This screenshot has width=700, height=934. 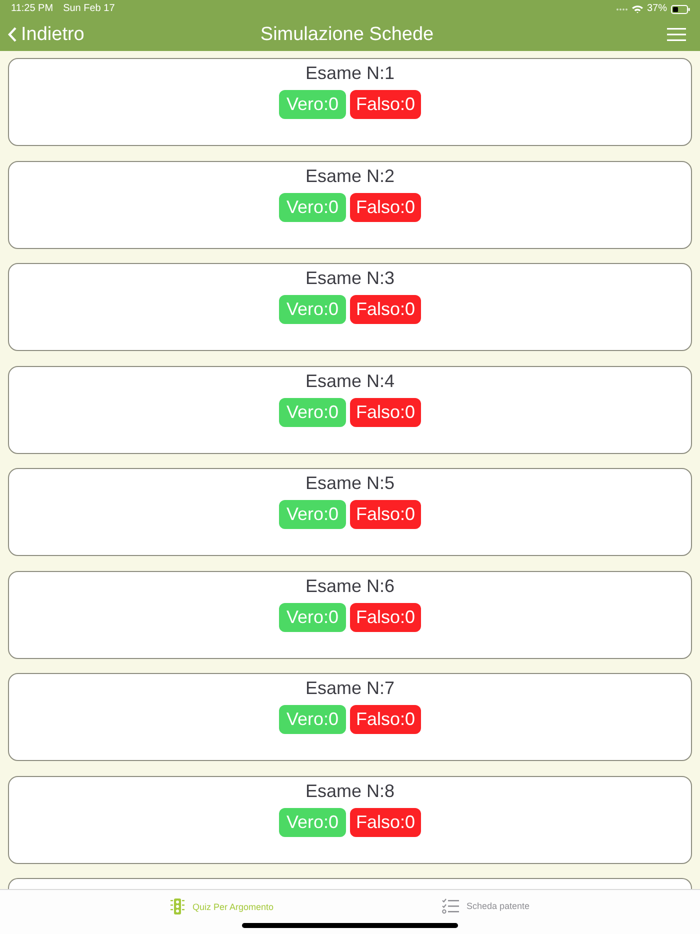 I want to click on menu-icon, so click(x=676, y=34).